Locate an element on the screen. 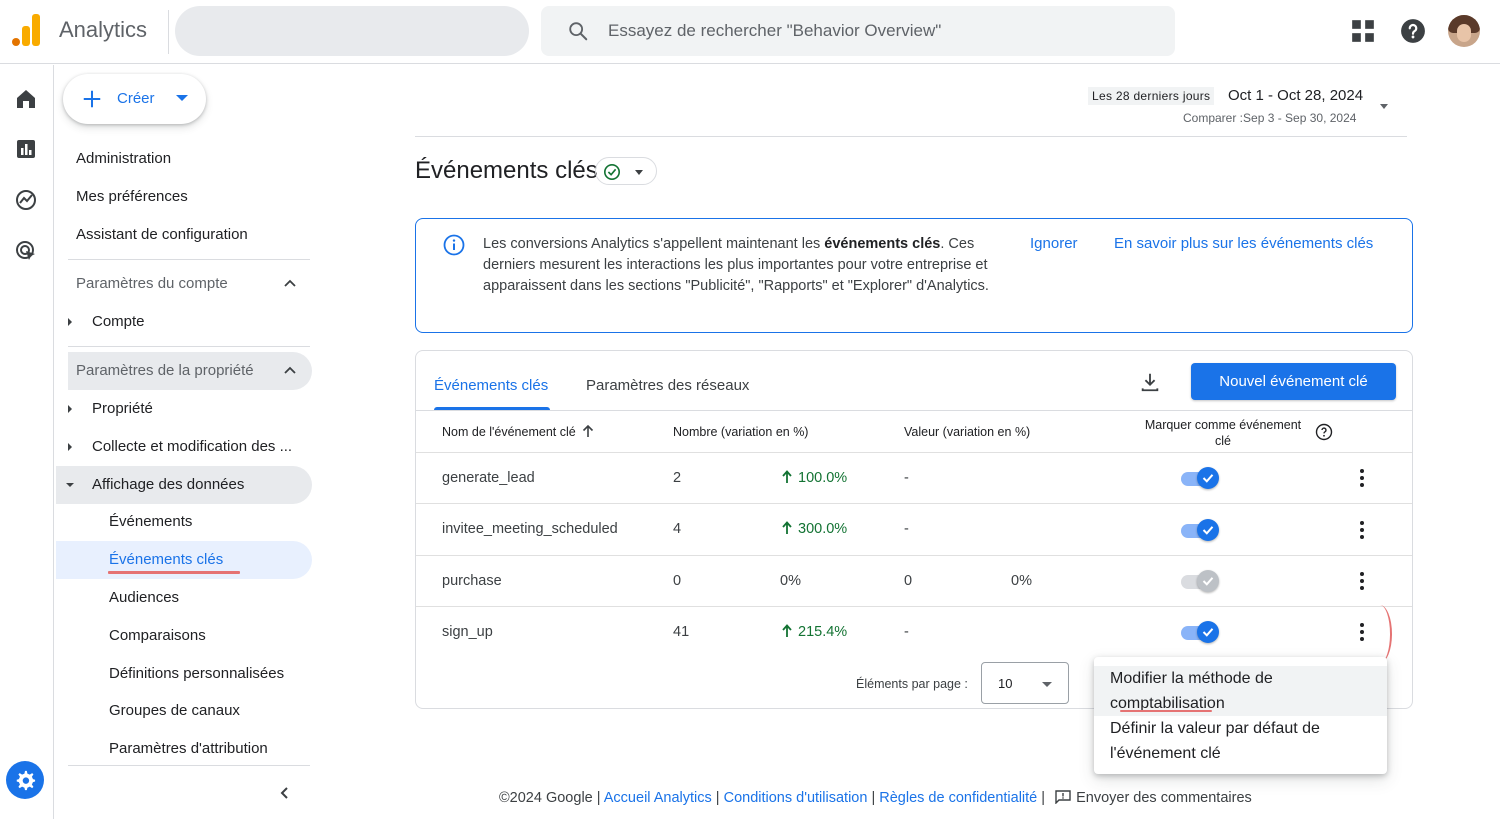  footer-home-link: Accueil Analytics is located at coordinates (658, 798).